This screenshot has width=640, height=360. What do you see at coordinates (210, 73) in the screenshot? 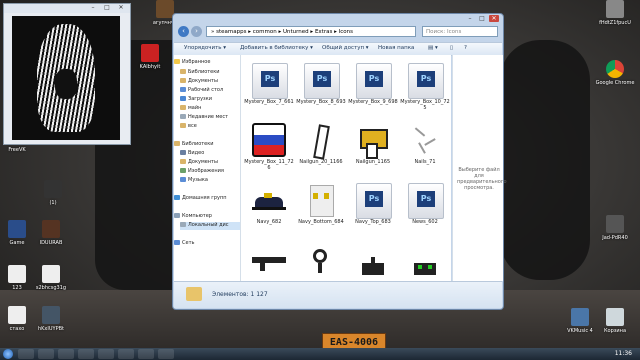
I see `nav-item: Библиотеки` at bounding box center [210, 73].